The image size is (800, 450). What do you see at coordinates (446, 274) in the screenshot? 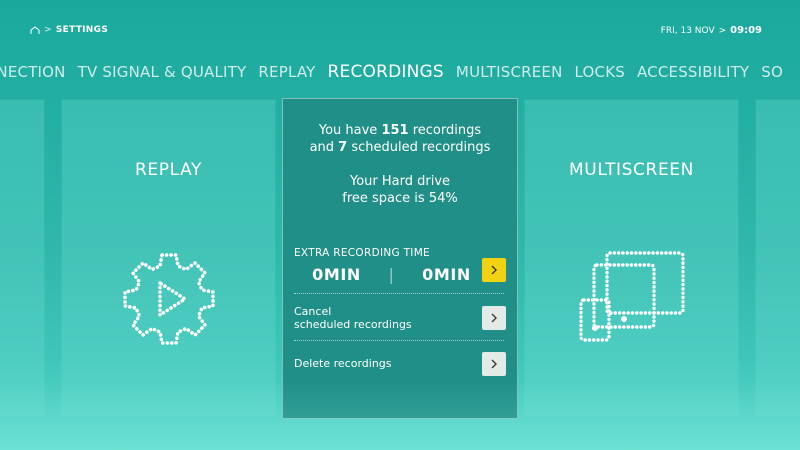
I see `extra-time-after: 0MIN` at bounding box center [446, 274].